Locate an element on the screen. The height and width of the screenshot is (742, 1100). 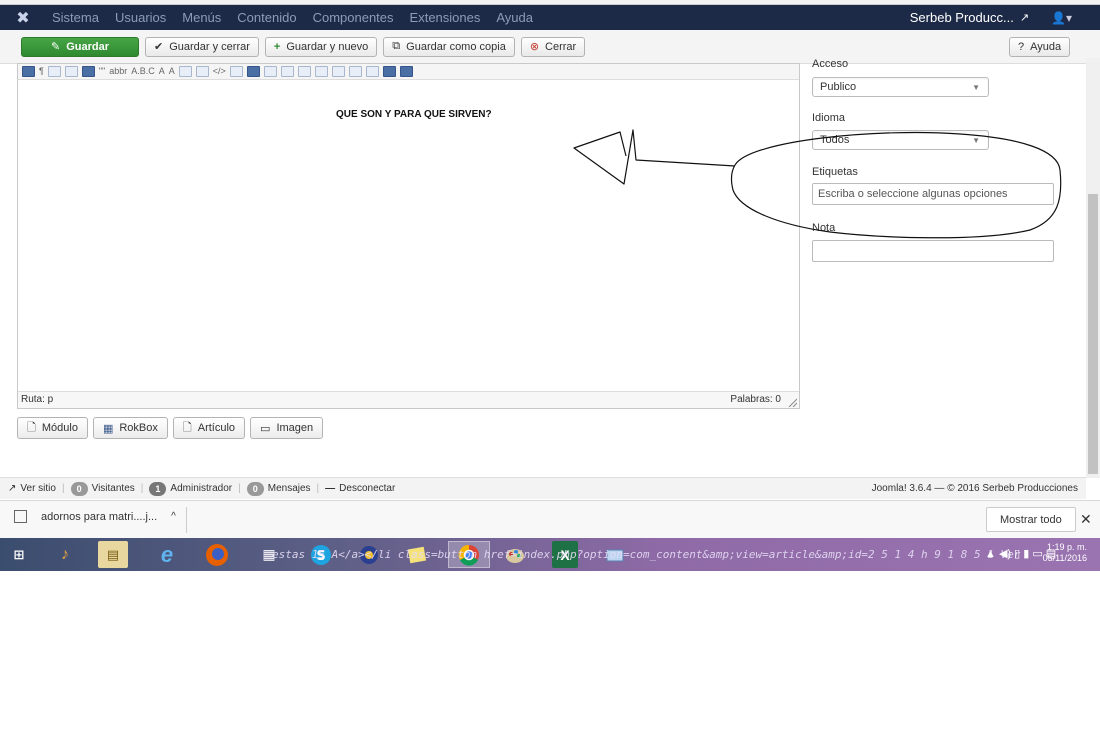
image-button: ▭ Imagen is located at coordinates (287, 428).